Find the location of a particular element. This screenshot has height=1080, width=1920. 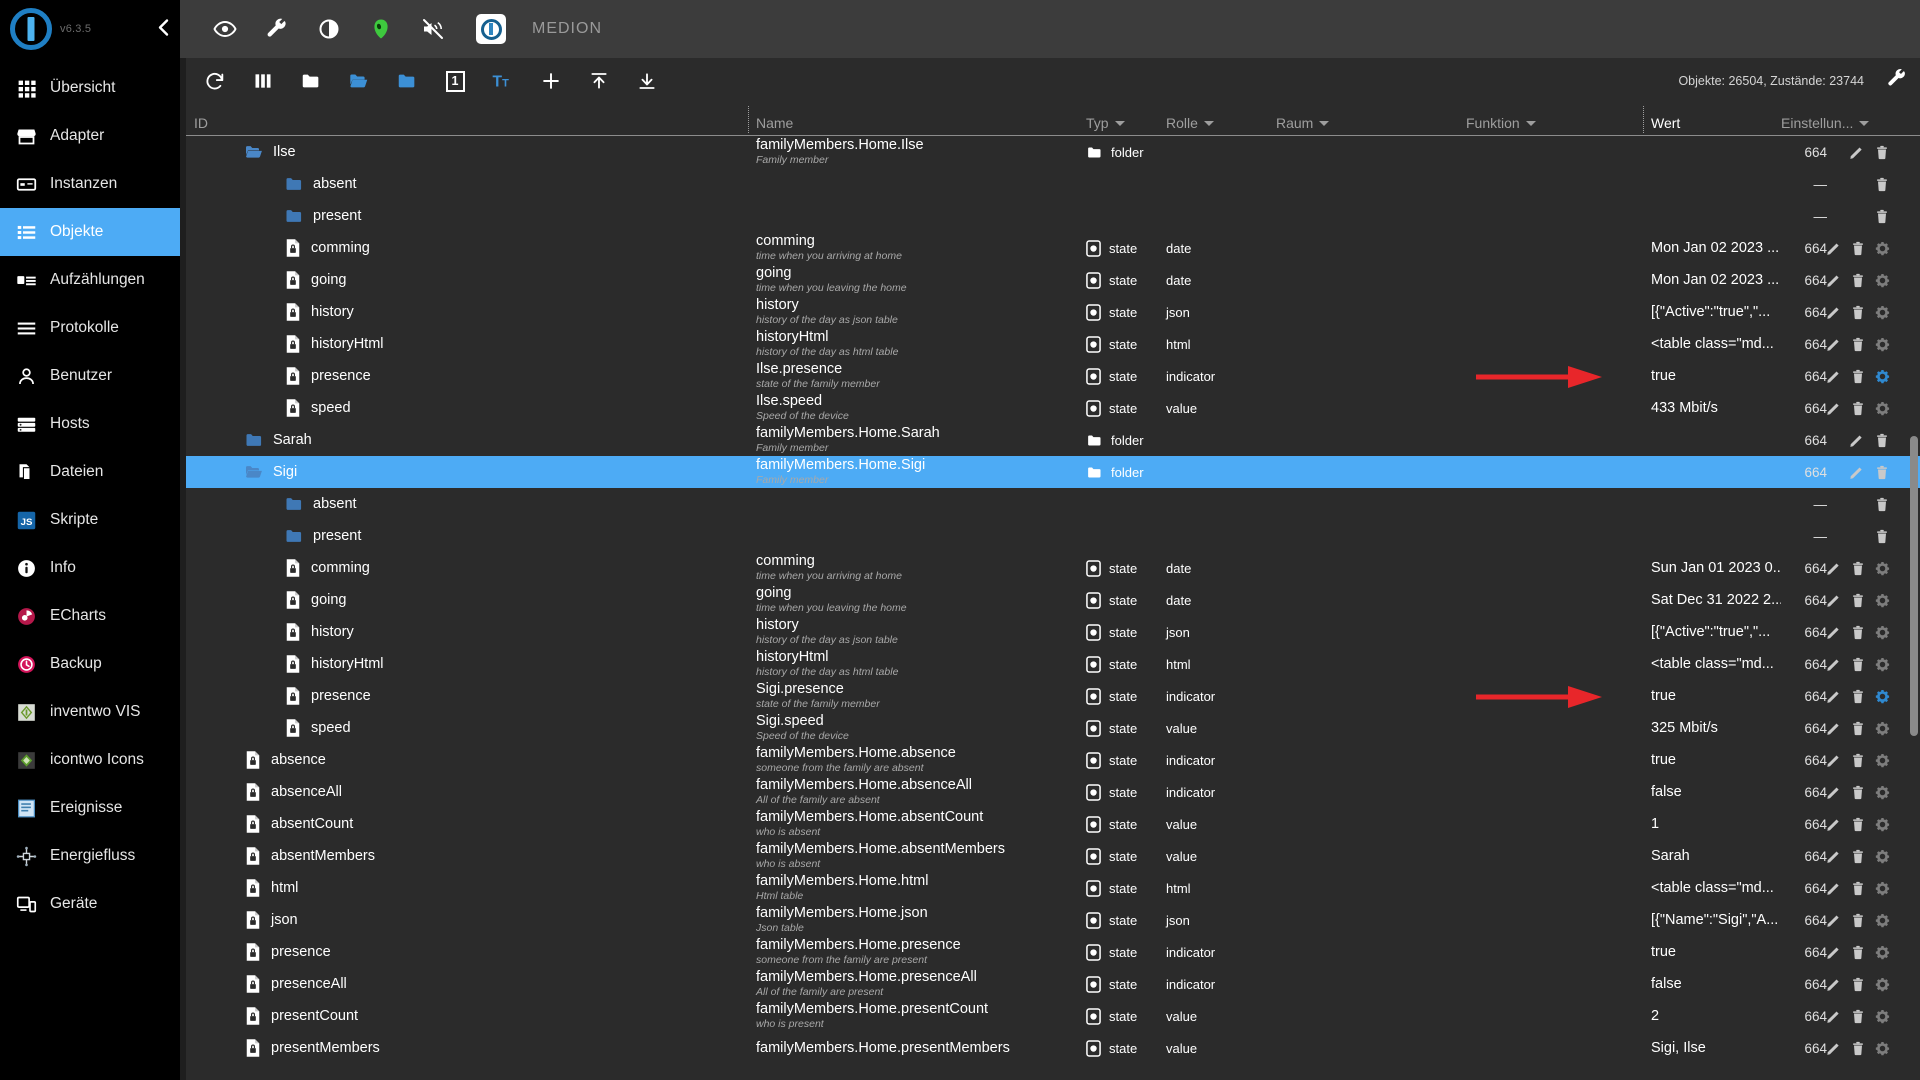

cell-id: Ilse is located at coordinates (471, 152).